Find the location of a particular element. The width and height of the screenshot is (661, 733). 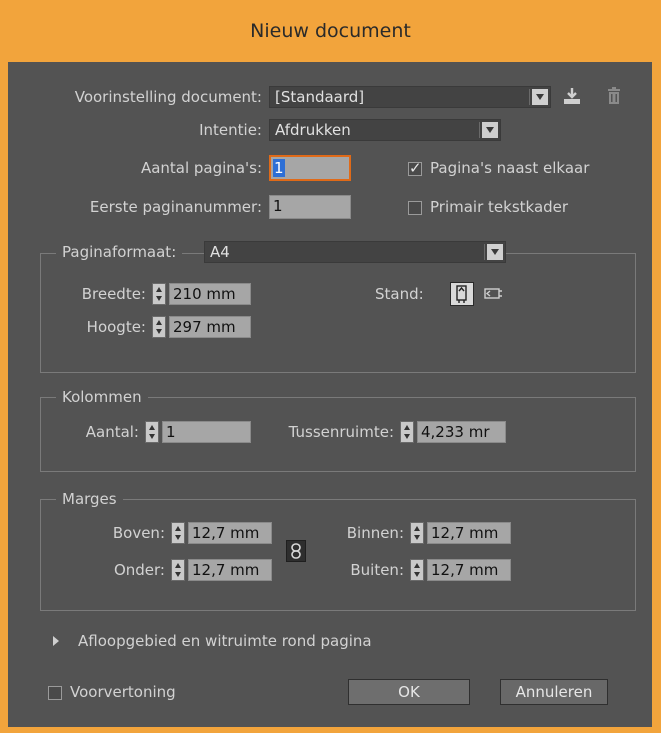

triangle-right-icon is located at coordinates (56, 641).